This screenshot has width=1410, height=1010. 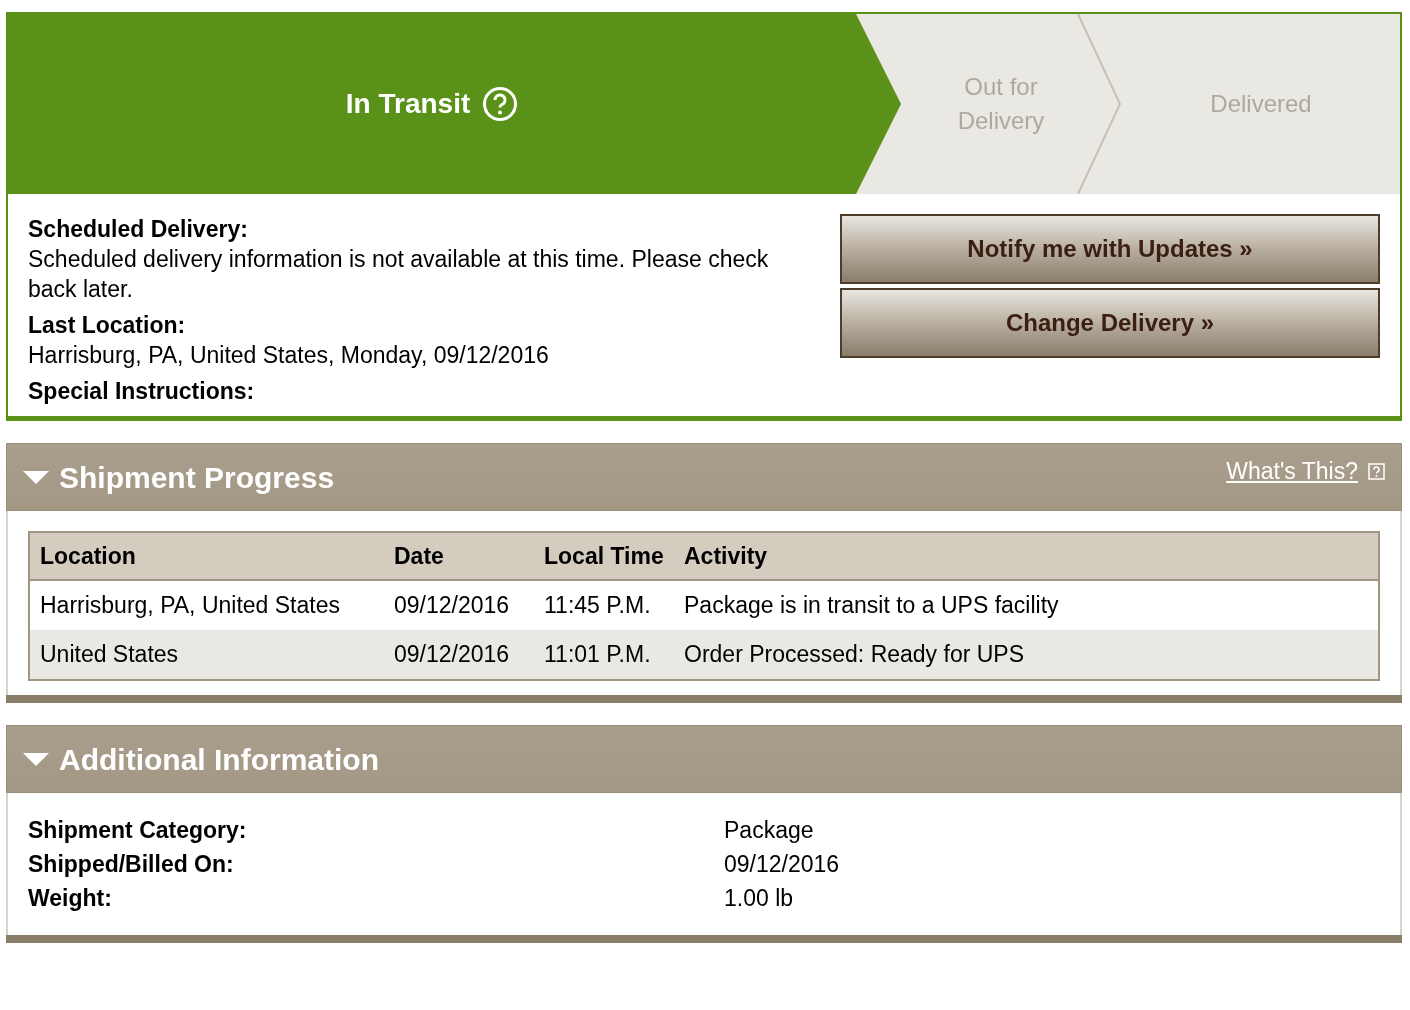 What do you see at coordinates (604, 605) in the screenshot?
I see `table-cell: 11:45 P.M.` at bounding box center [604, 605].